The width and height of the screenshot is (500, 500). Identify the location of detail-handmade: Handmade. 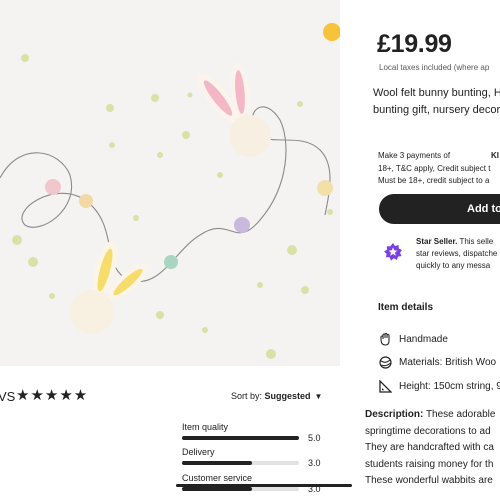
(439, 340).